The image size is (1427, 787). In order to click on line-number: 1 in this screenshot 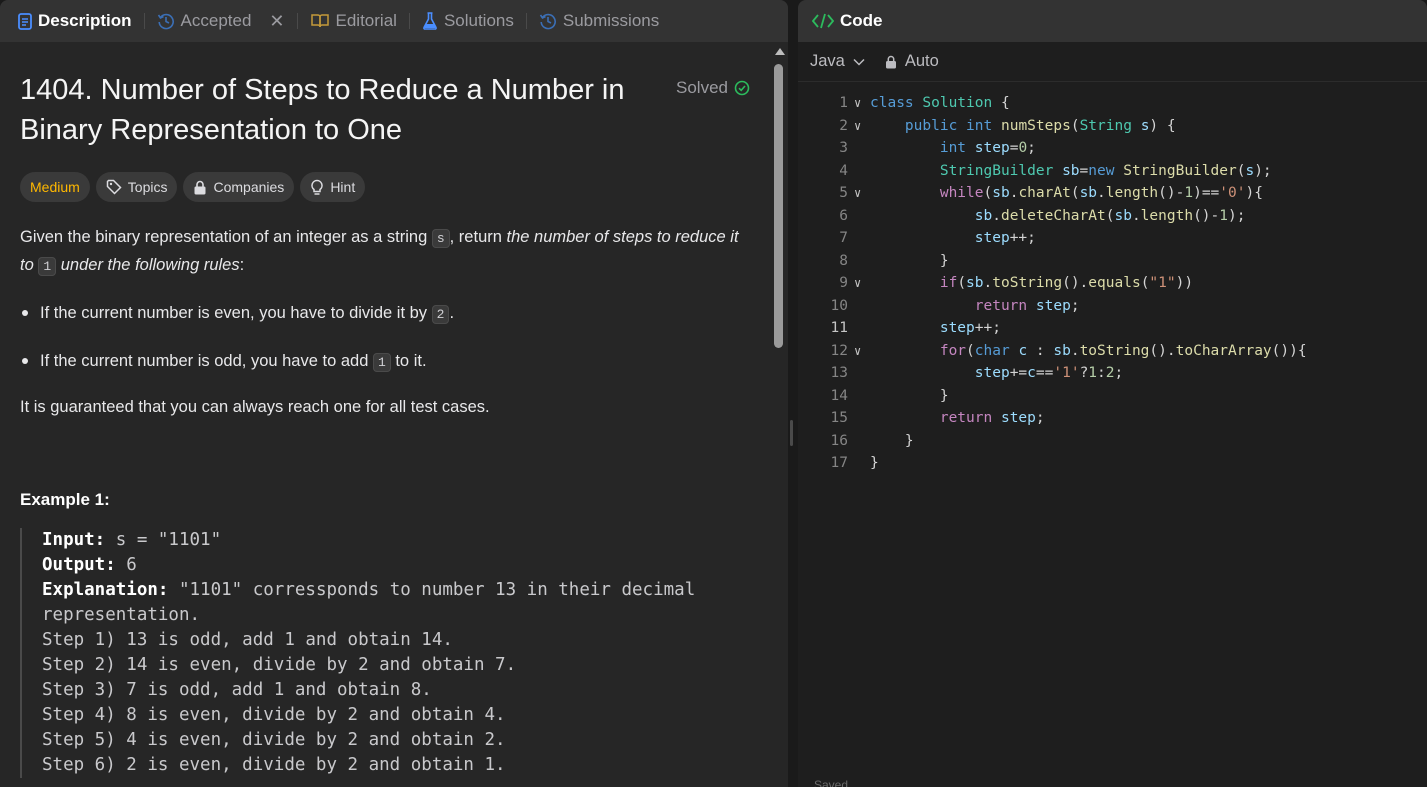, I will do `click(843, 103)`.